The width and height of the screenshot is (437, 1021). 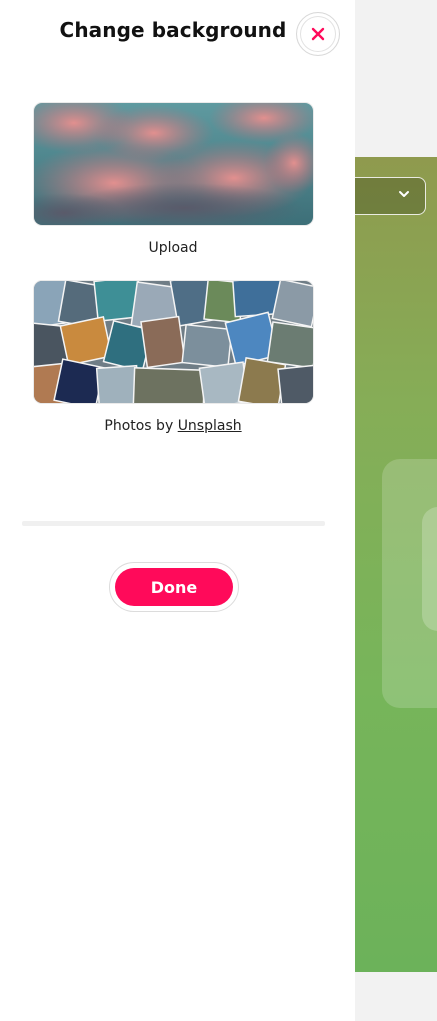 What do you see at coordinates (390, 196) in the screenshot?
I see `background-dropdown` at bounding box center [390, 196].